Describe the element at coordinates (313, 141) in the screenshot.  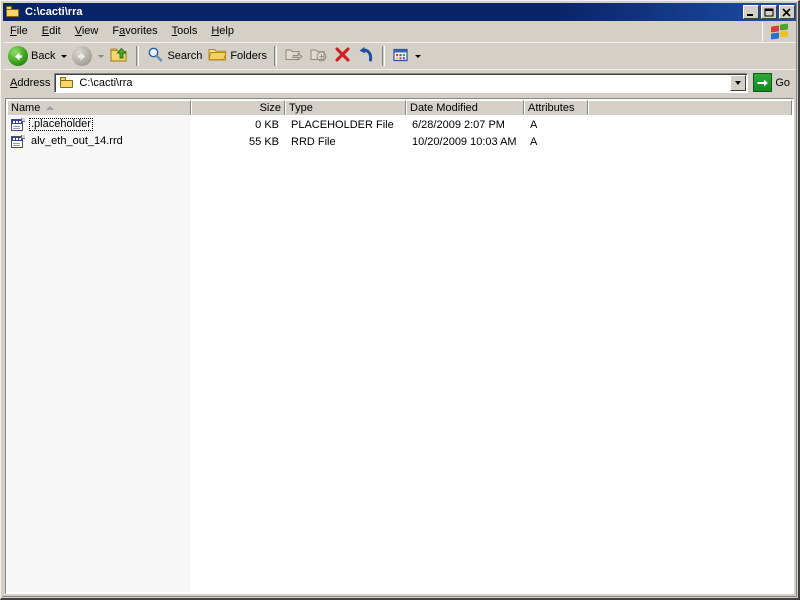
I see `cell-type: RRD File` at that location.